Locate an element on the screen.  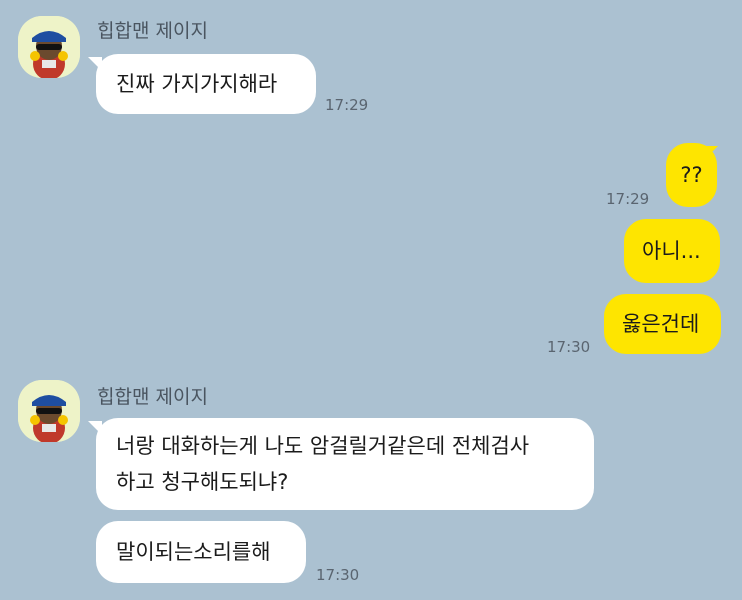
incoming-message-bubble: 너랑 대화하는게 나도 암걸릴거같은데 전체검사 하고 청구해도되냐? is located at coordinates (345, 464).